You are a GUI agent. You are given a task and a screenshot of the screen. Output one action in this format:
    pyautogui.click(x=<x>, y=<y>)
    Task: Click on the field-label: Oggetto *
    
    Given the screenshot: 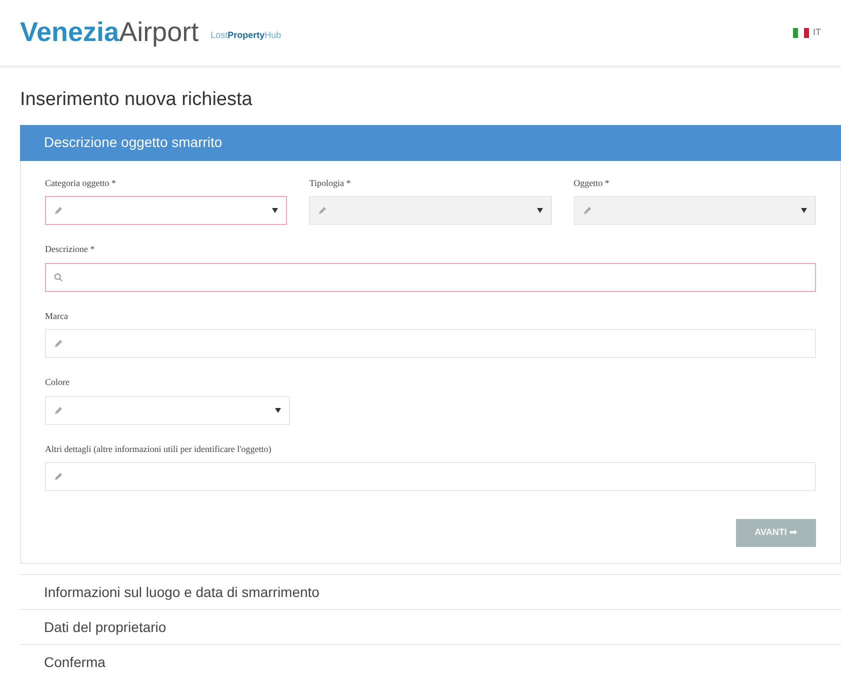 What is the action you would take?
    pyautogui.click(x=592, y=183)
    